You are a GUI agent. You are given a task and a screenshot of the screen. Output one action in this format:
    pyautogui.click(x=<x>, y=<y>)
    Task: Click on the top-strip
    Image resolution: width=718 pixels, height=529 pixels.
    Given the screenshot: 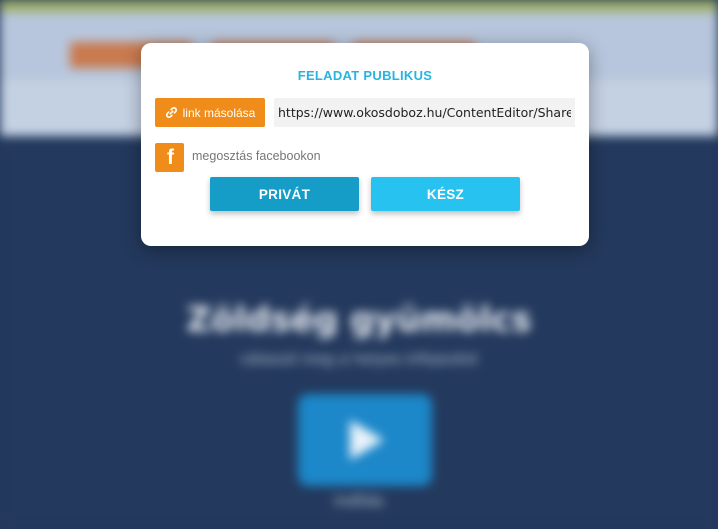 What is the action you would take?
    pyautogui.click(x=359, y=6)
    